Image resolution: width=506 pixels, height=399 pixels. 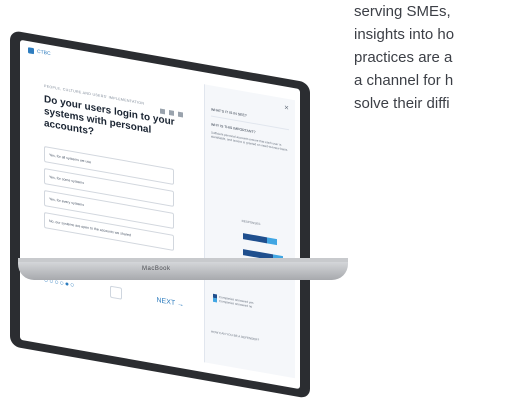 I want to click on chart-row, so click(x=266, y=240).